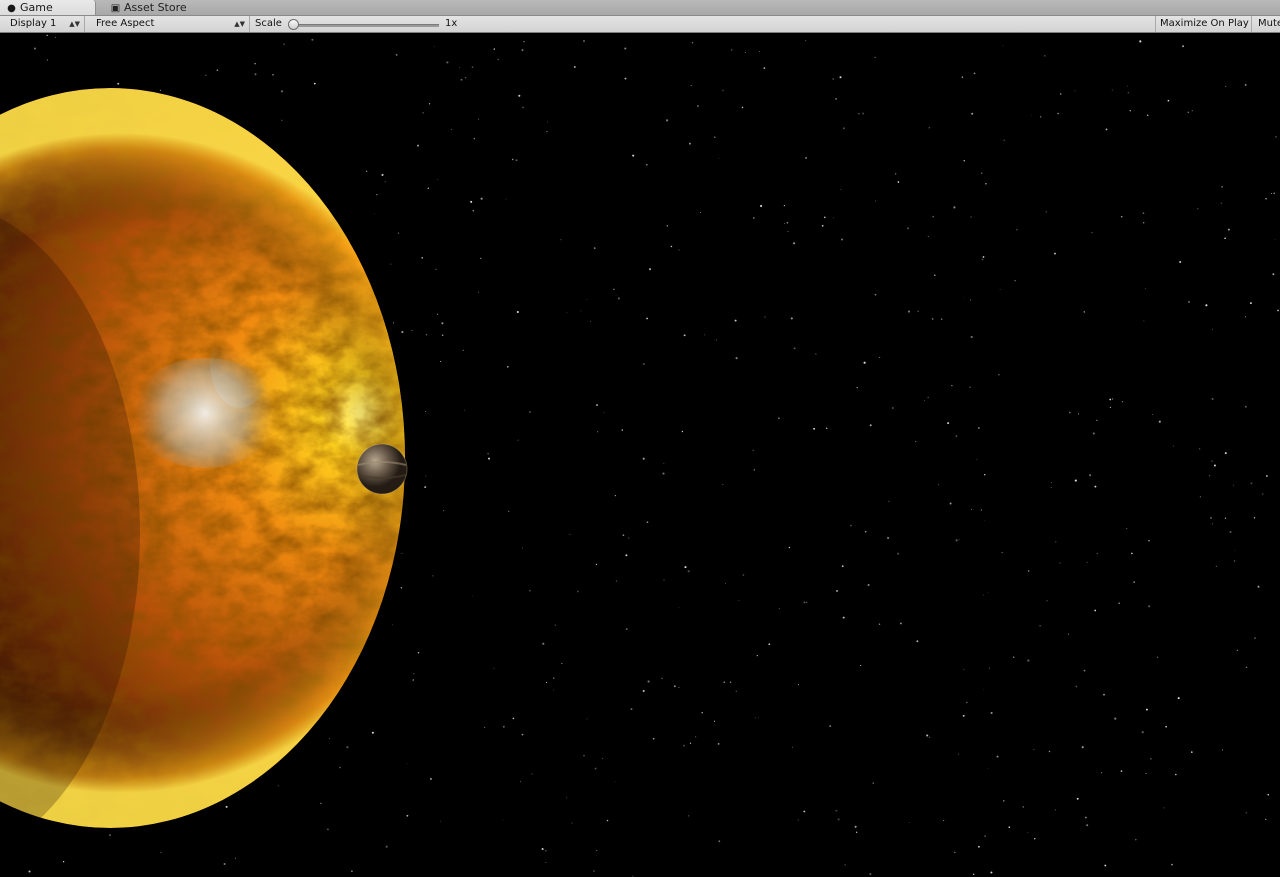  What do you see at coordinates (1267, 24) in the screenshot?
I see `mute-audio-button: Mute Audio` at bounding box center [1267, 24].